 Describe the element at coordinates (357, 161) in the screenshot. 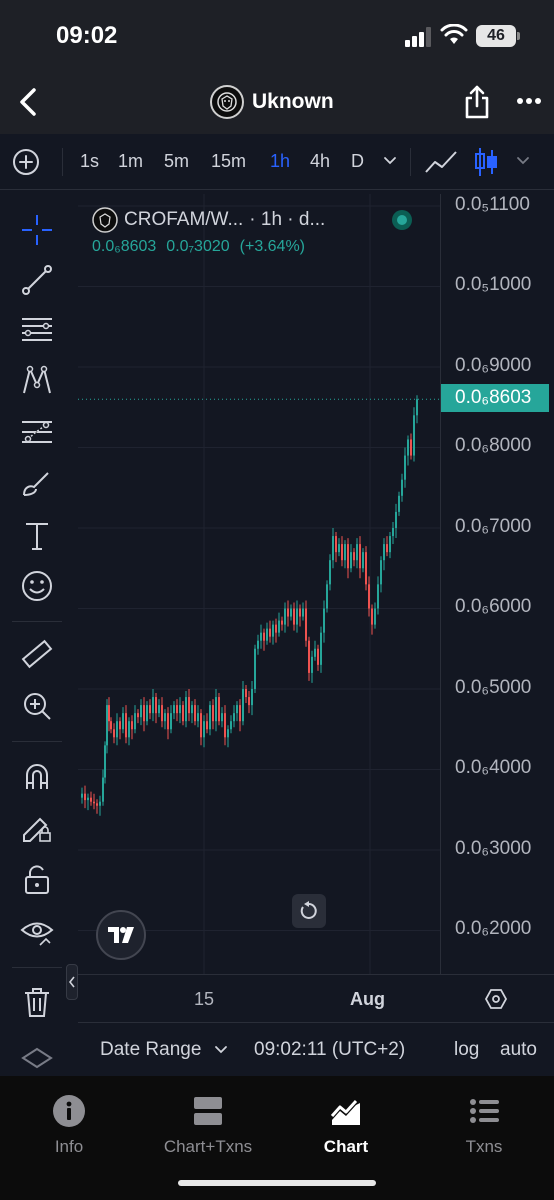

I see `timeframe-d: D` at that location.